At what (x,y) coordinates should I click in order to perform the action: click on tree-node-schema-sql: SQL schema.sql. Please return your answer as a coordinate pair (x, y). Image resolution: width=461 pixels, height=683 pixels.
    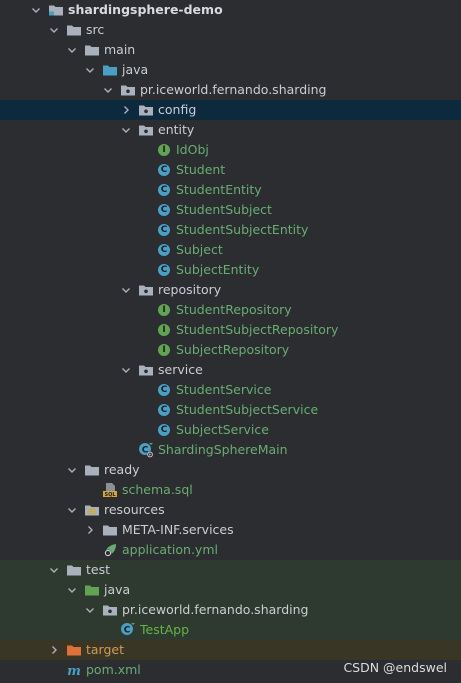
    Looking at the image, I should click on (230, 490).